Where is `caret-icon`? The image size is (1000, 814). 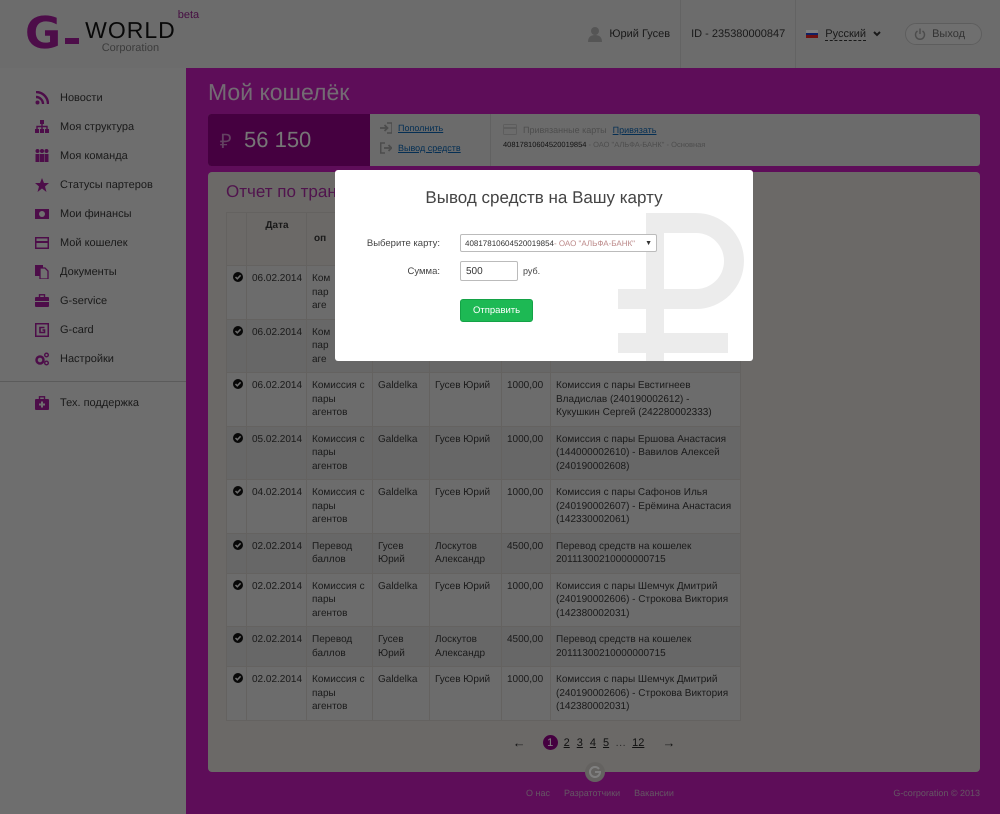 caret-icon is located at coordinates (877, 34).